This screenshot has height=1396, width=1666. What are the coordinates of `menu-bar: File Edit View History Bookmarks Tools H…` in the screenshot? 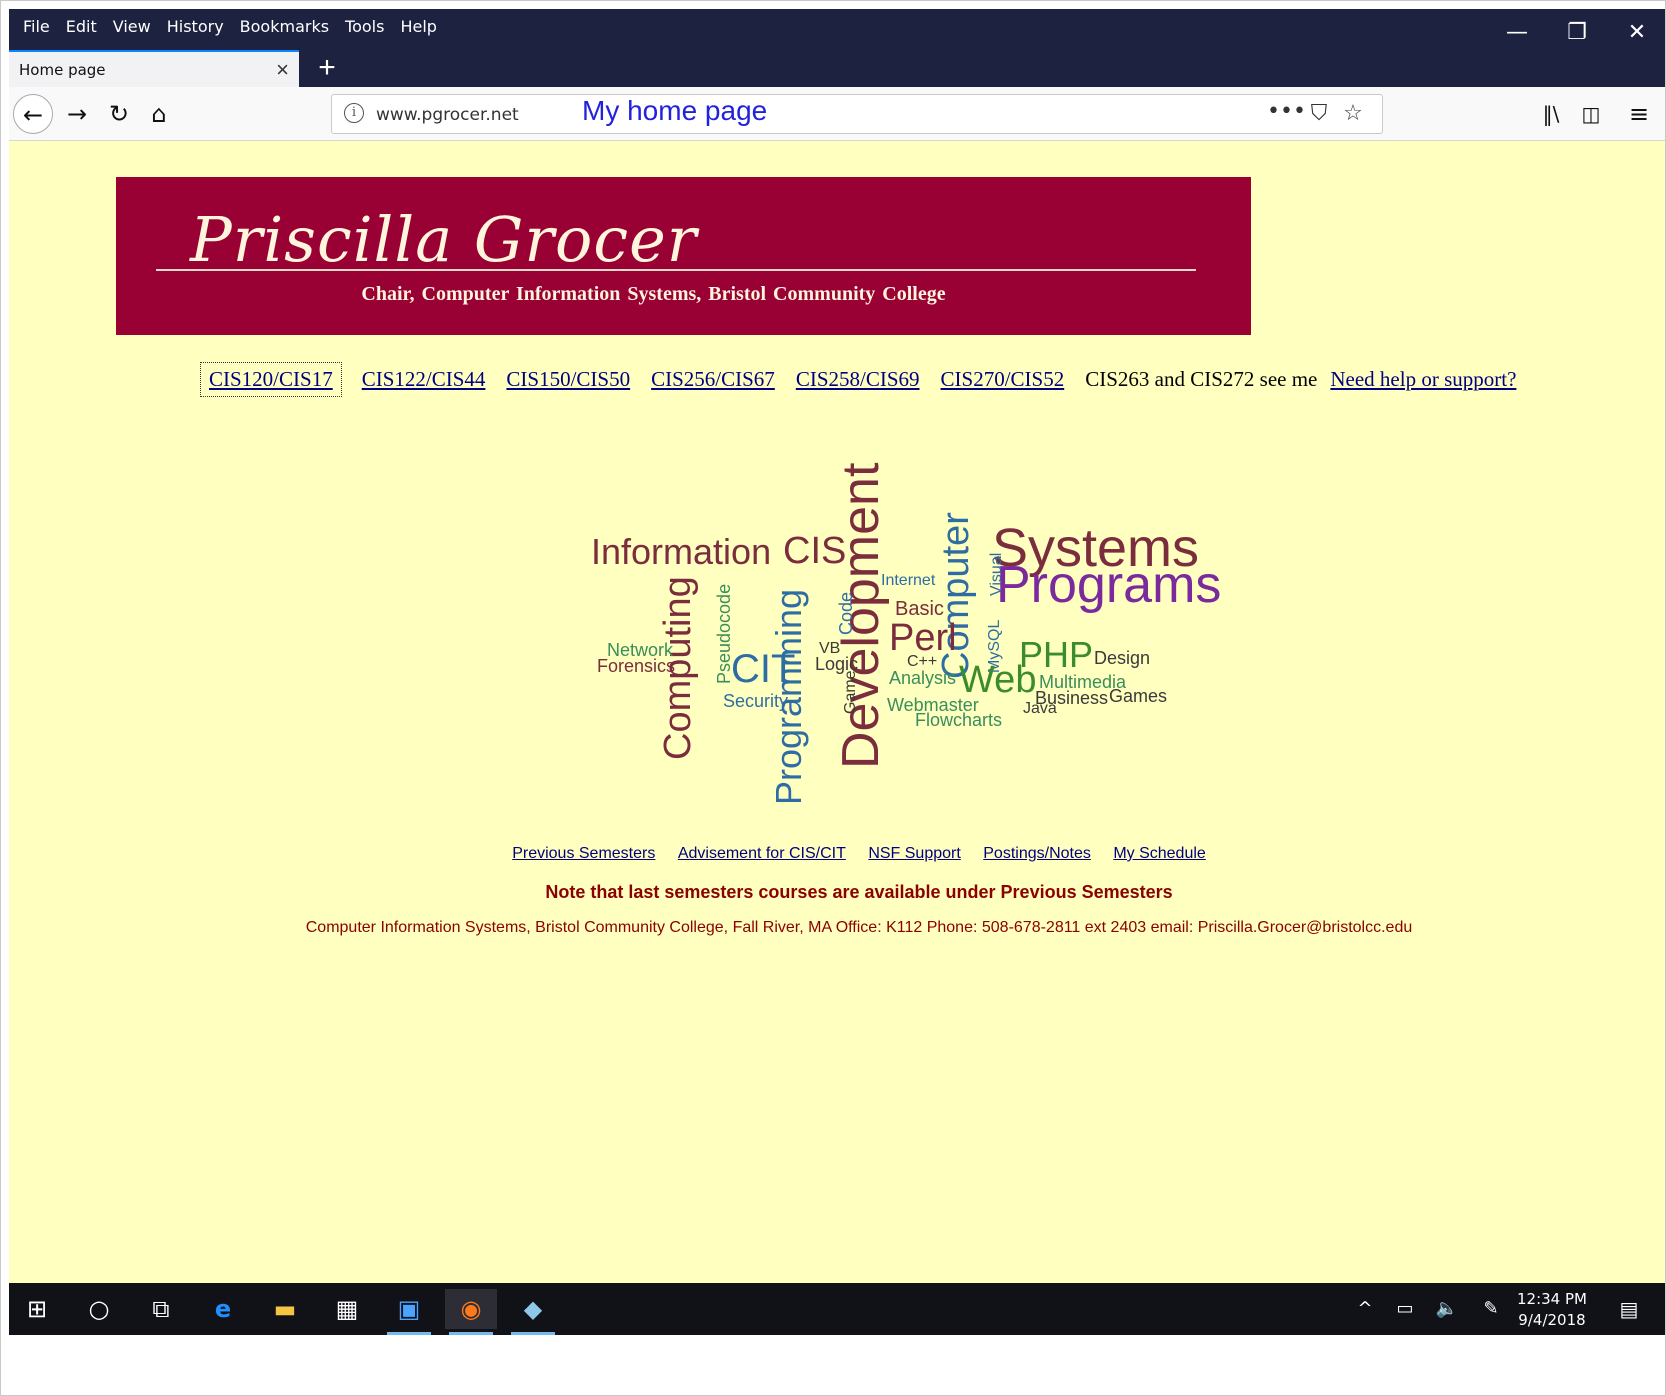 It's located at (230, 27).